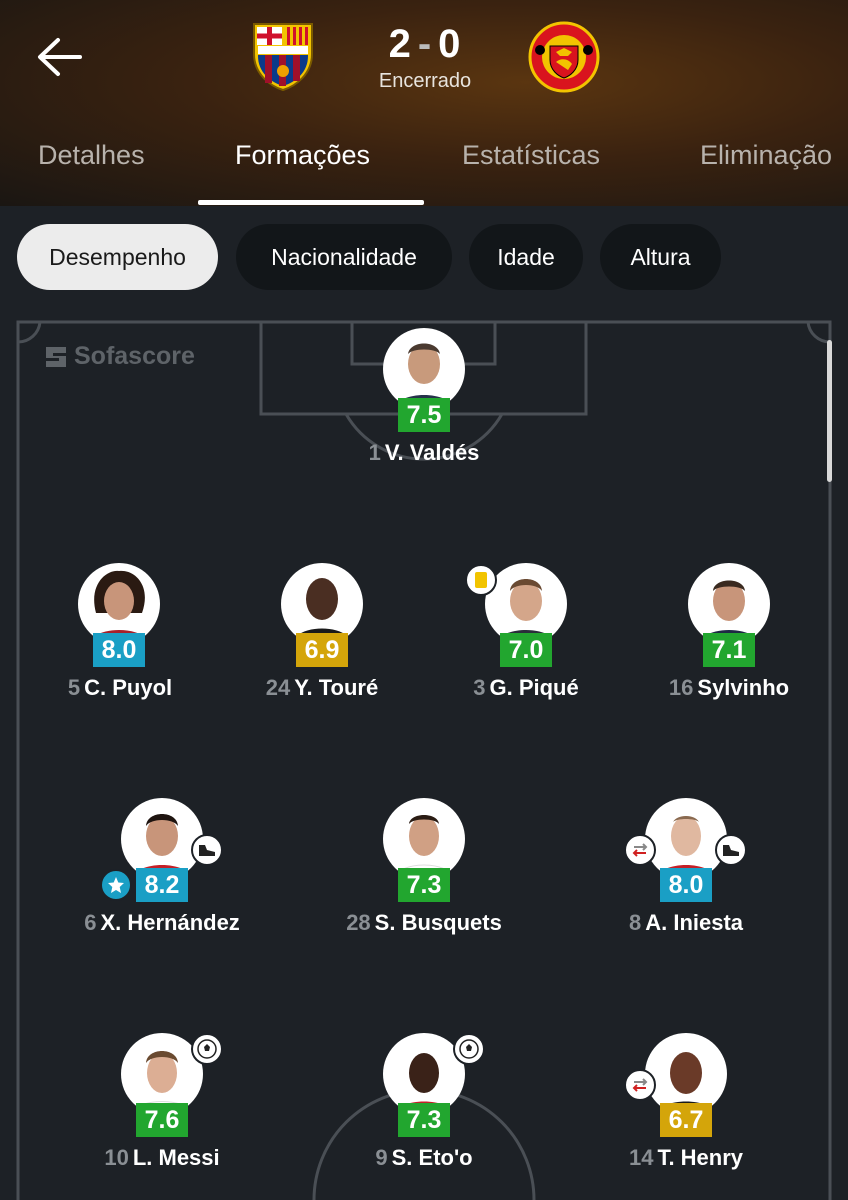 The height and width of the screenshot is (1200, 848). Describe the element at coordinates (162, 885) in the screenshot. I see `player-rating: 8.2` at that location.